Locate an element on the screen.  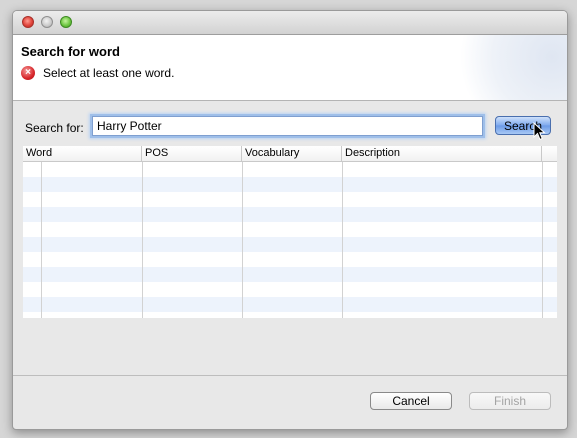
footer-separator is located at coordinates (290, 375).